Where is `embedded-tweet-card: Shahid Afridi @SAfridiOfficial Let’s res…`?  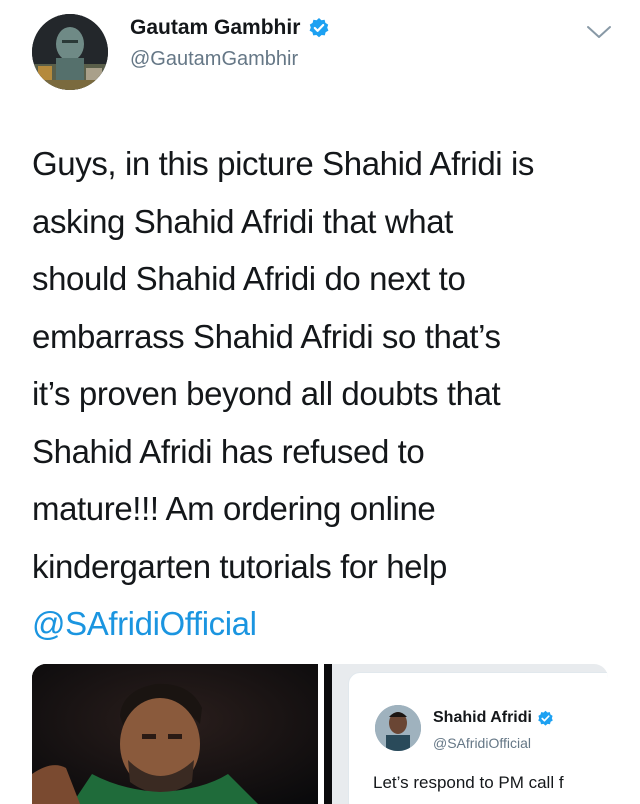 embedded-tweet-card: Shahid Afridi @SAfridiOfficial Let’s res… is located at coordinates (478, 738).